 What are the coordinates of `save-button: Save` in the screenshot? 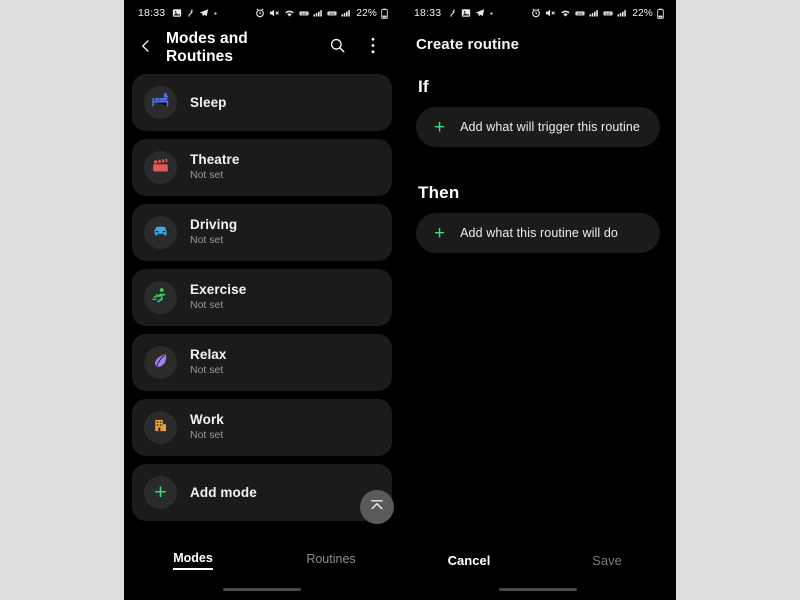 It's located at (607, 560).